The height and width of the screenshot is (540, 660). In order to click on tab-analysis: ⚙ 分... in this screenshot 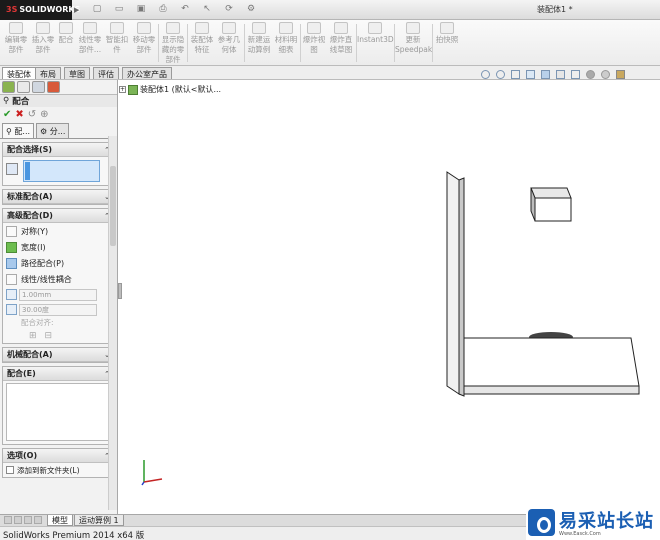, I will do `click(53, 130)`.